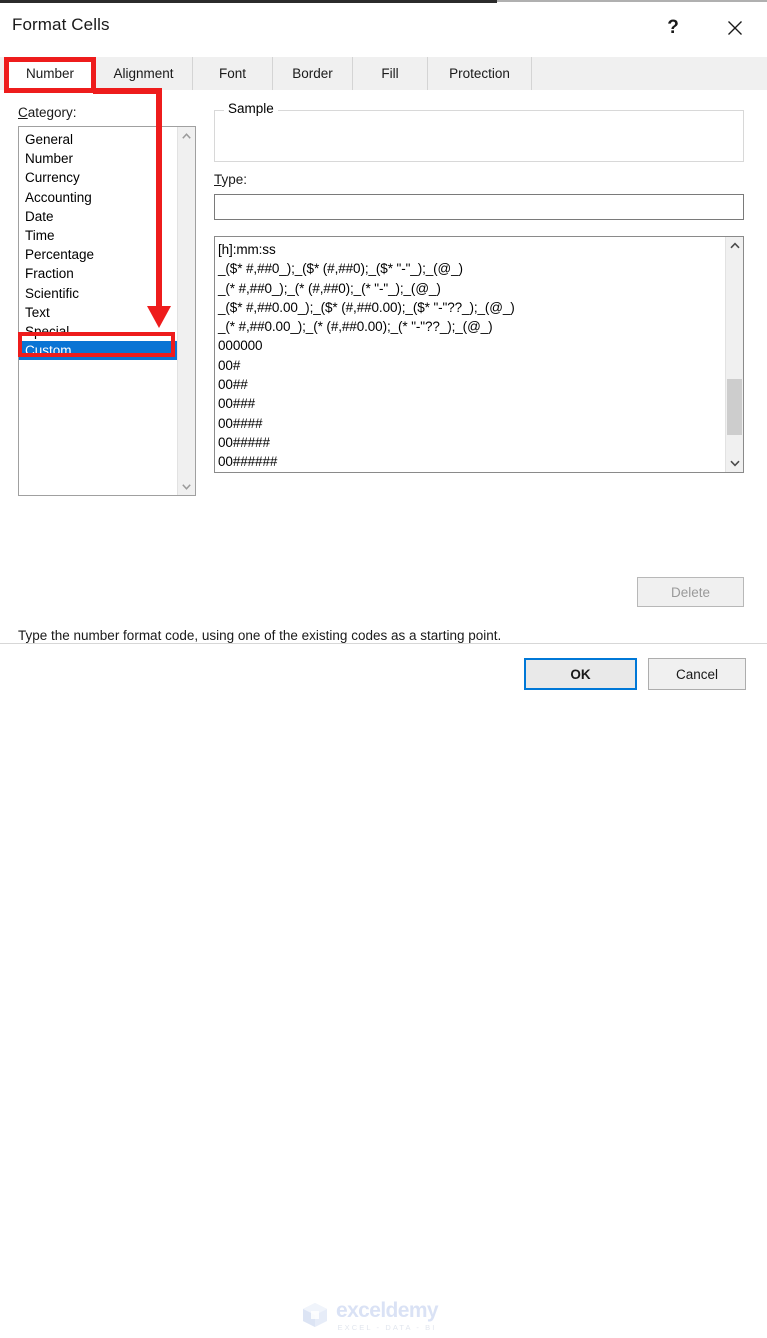  What do you see at coordinates (144, 73) in the screenshot?
I see `tab-alignment: Alignment` at bounding box center [144, 73].